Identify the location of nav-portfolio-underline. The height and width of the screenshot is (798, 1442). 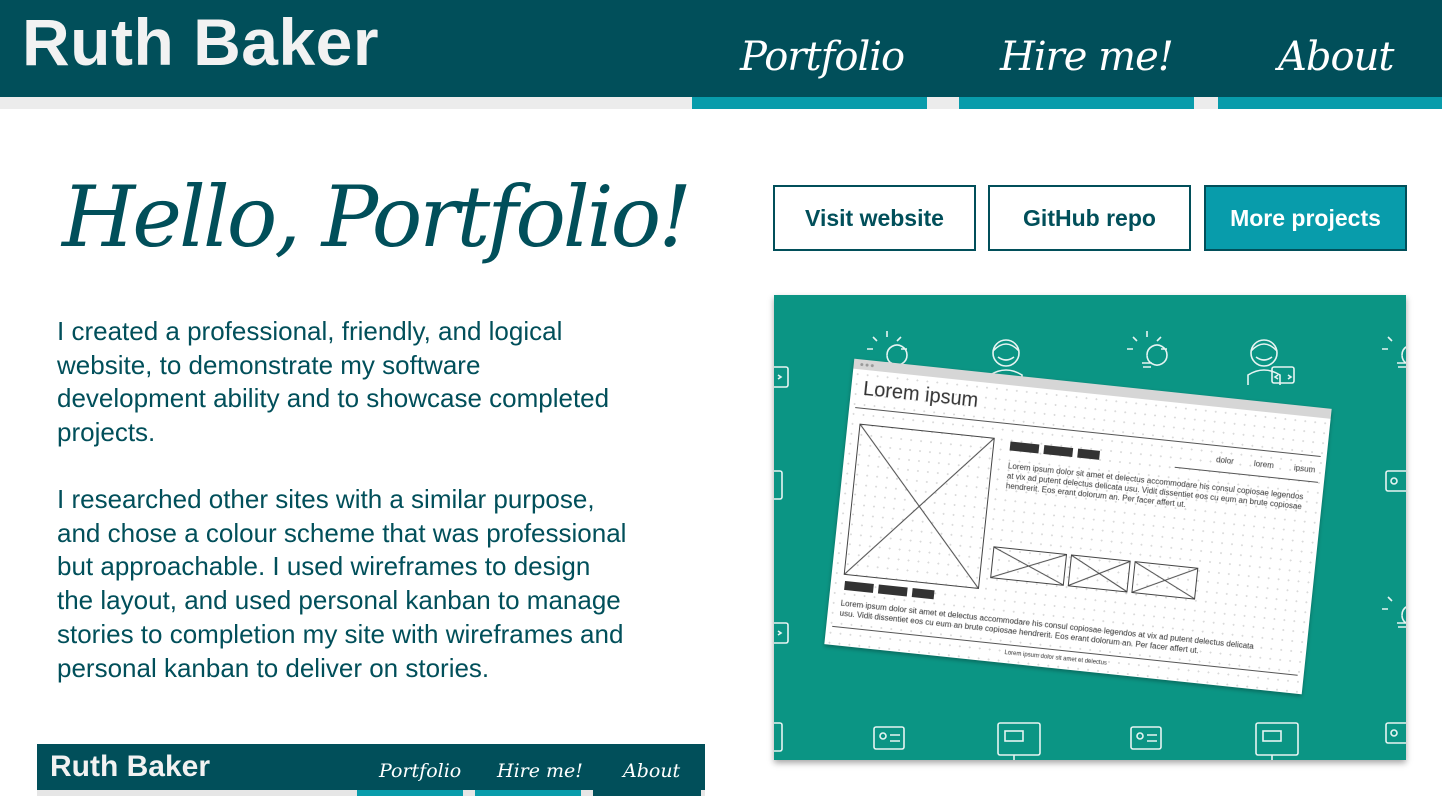
(809, 103).